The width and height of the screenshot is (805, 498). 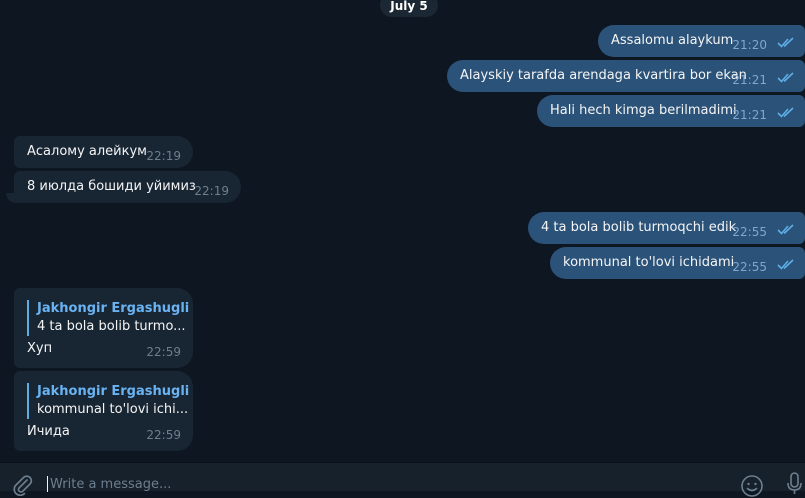 What do you see at coordinates (23, 486) in the screenshot?
I see `paperclip-icon` at bounding box center [23, 486].